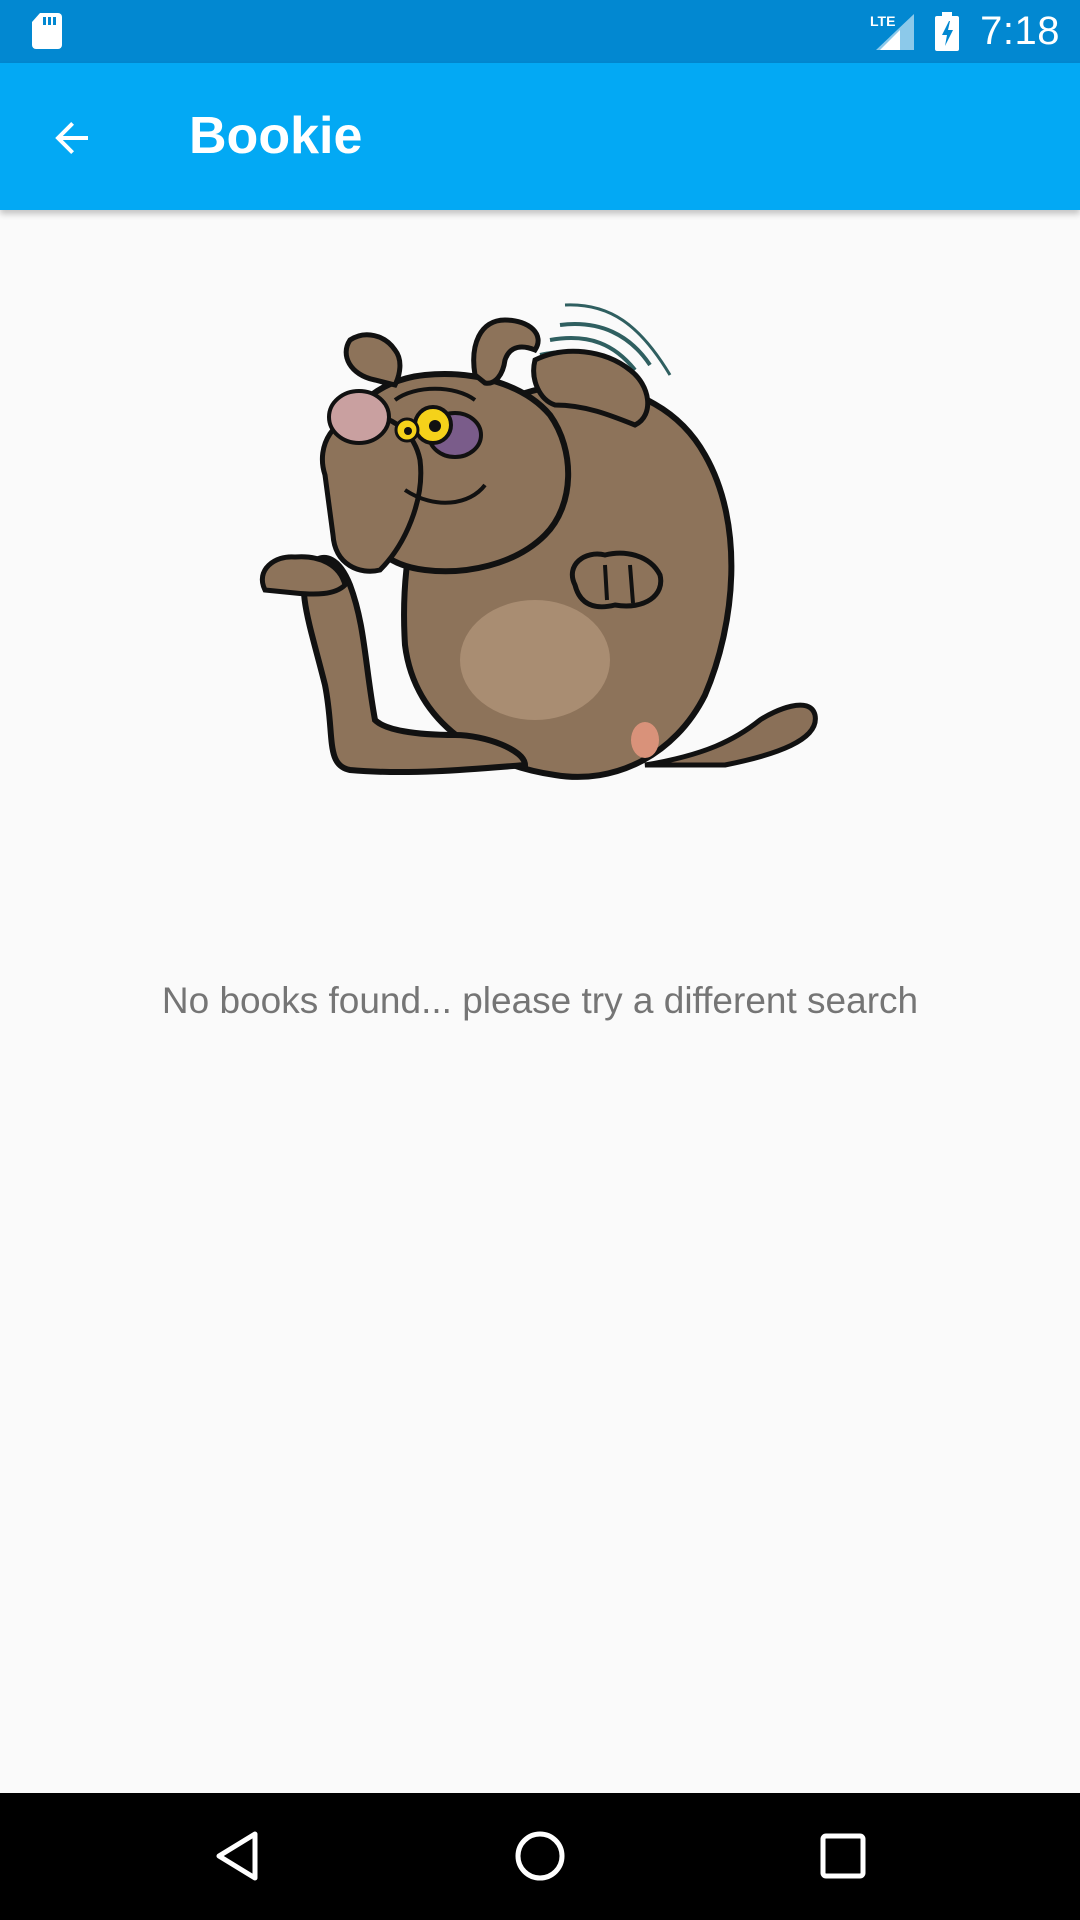 The width and height of the screenshot is (1080, 1920). What do you see at coordinates (1020, 31) in the screenshot?
I see `status-time: 7:18` at bounding box center [1020, 31].